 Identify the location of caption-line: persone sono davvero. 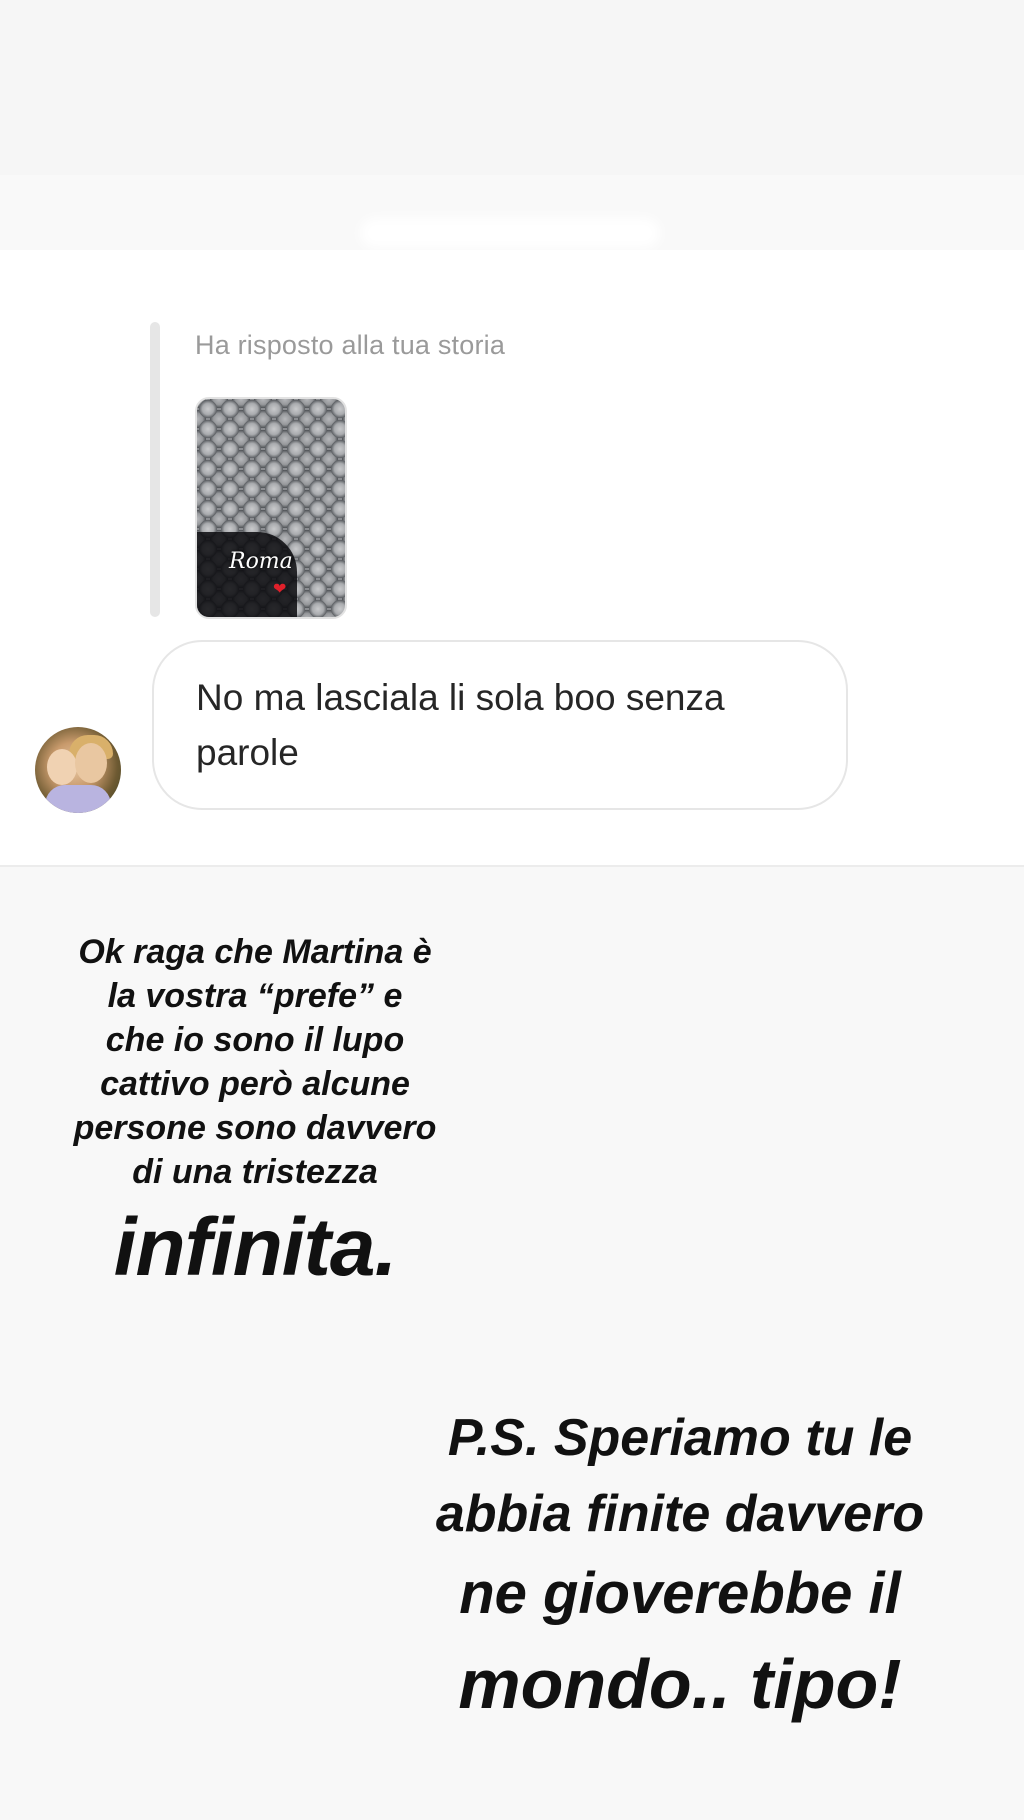
(255, 1128).